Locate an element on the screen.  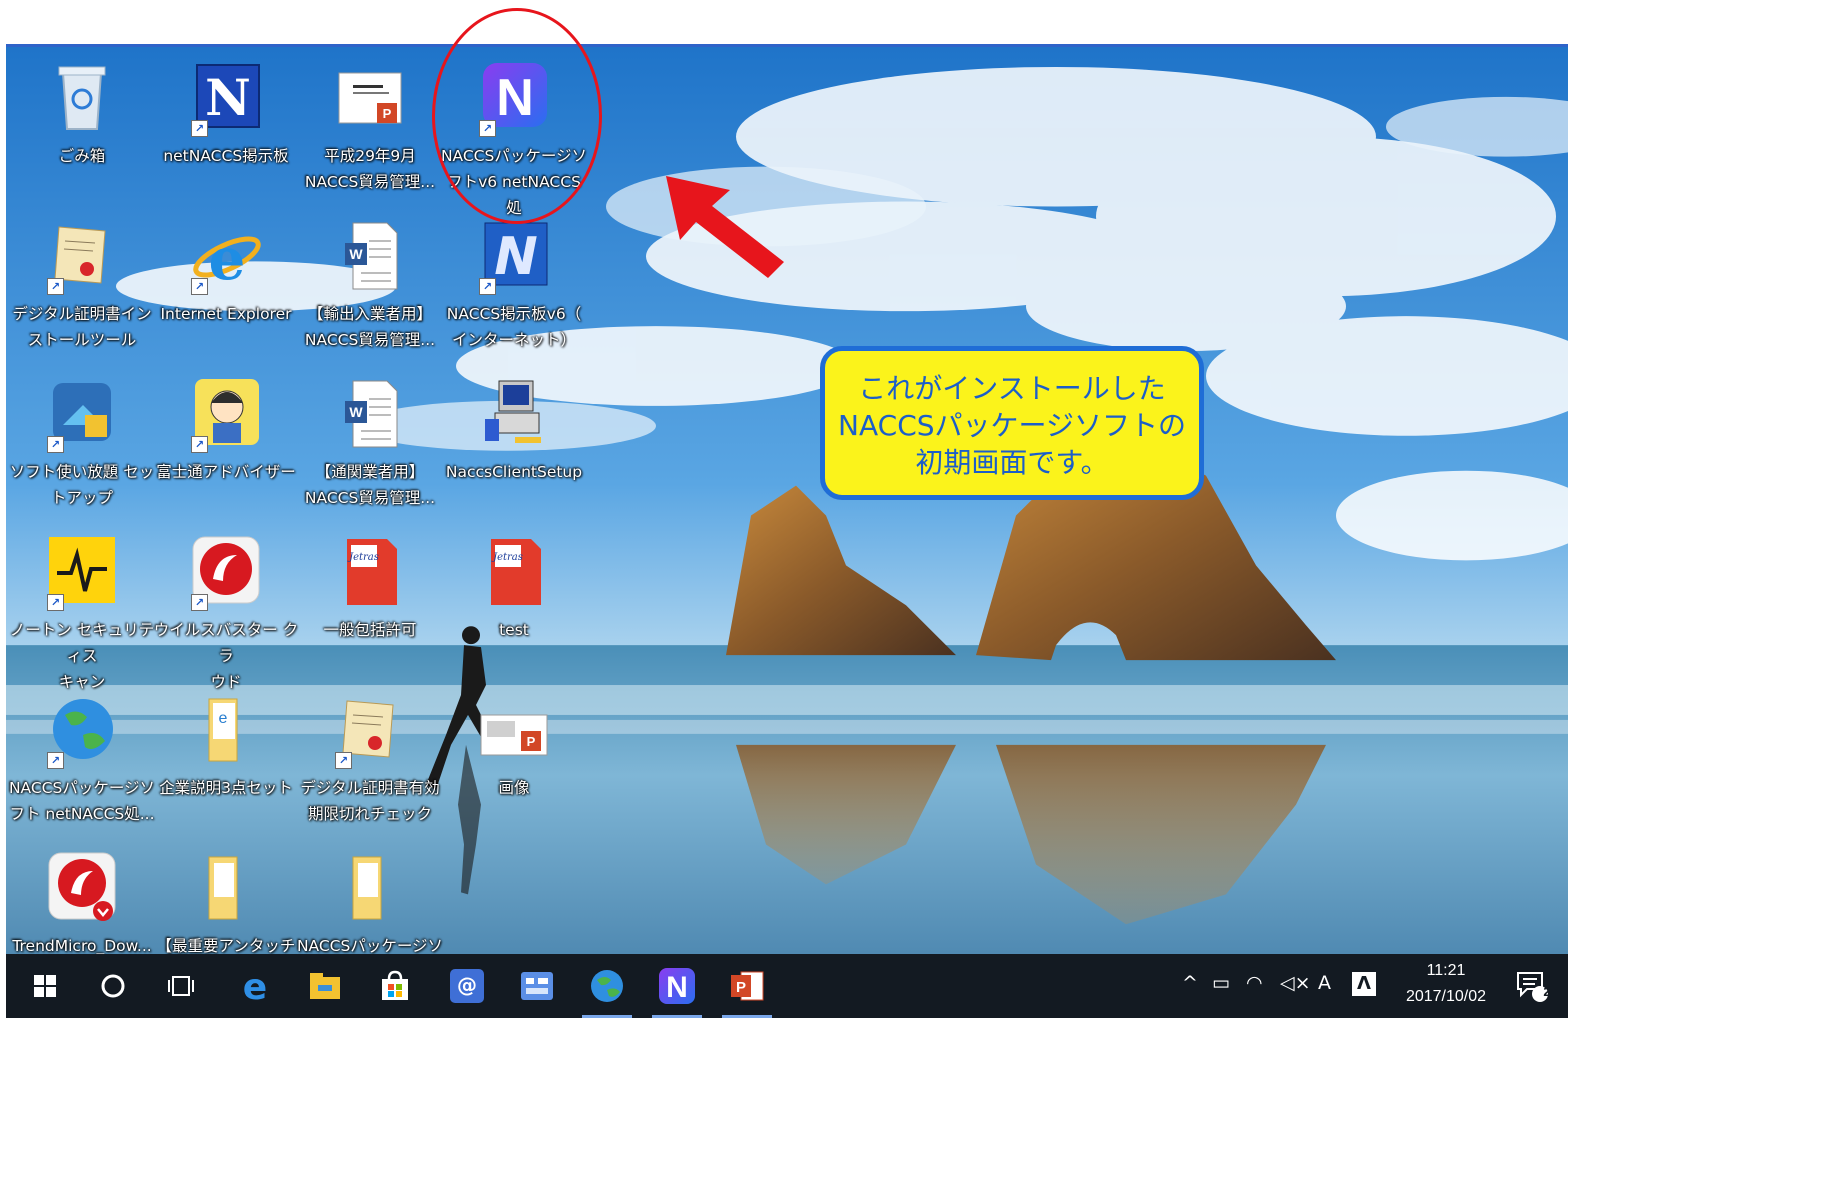
netnaccs-n-icon: N ↗ is located at coordinates (226, 98).